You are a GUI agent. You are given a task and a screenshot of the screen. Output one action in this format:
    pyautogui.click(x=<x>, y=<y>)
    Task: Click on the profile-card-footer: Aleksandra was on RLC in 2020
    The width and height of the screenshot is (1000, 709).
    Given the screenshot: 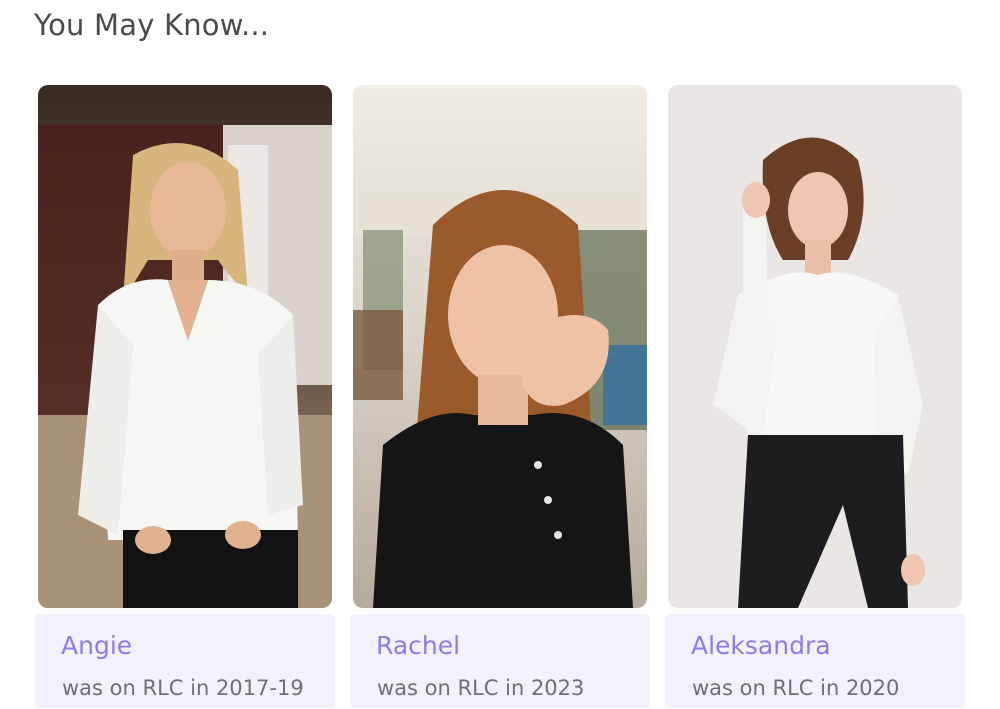 What is the action you would take?
    pyautogui.click(x=815, y=661)
    